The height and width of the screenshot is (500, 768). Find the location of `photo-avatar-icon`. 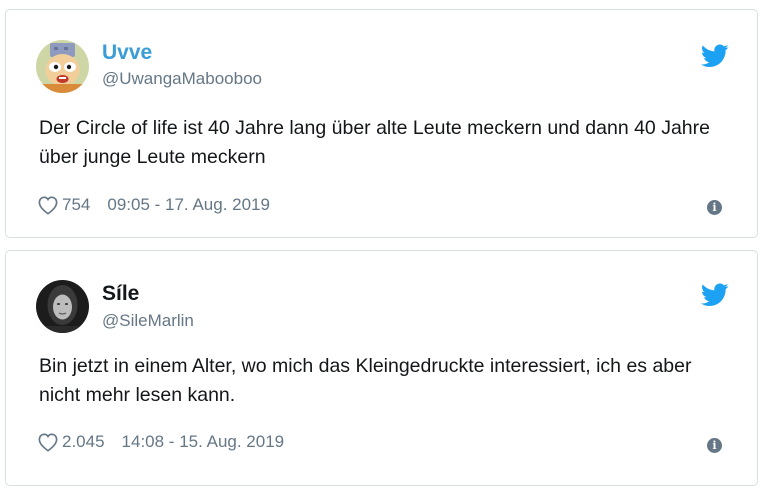

photo-avatar-icon is located at coordinates (62, 306).